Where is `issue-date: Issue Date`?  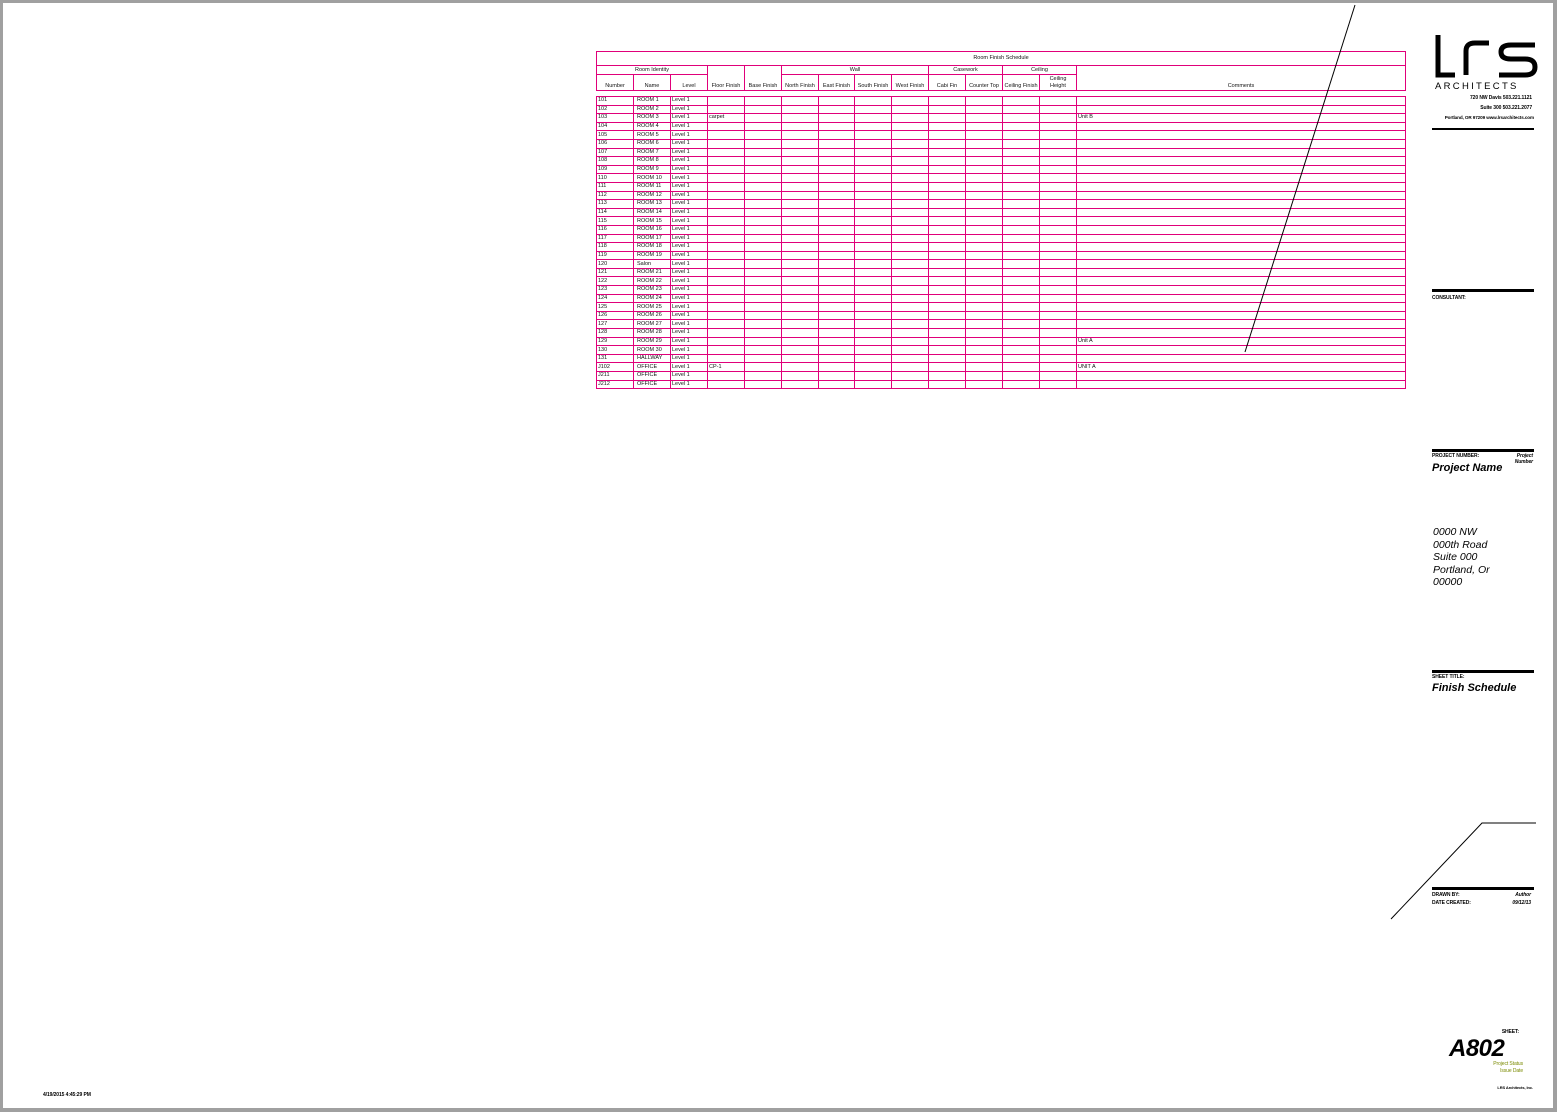
issue-date: Issue Date is located at coordinates (1511, 1071).